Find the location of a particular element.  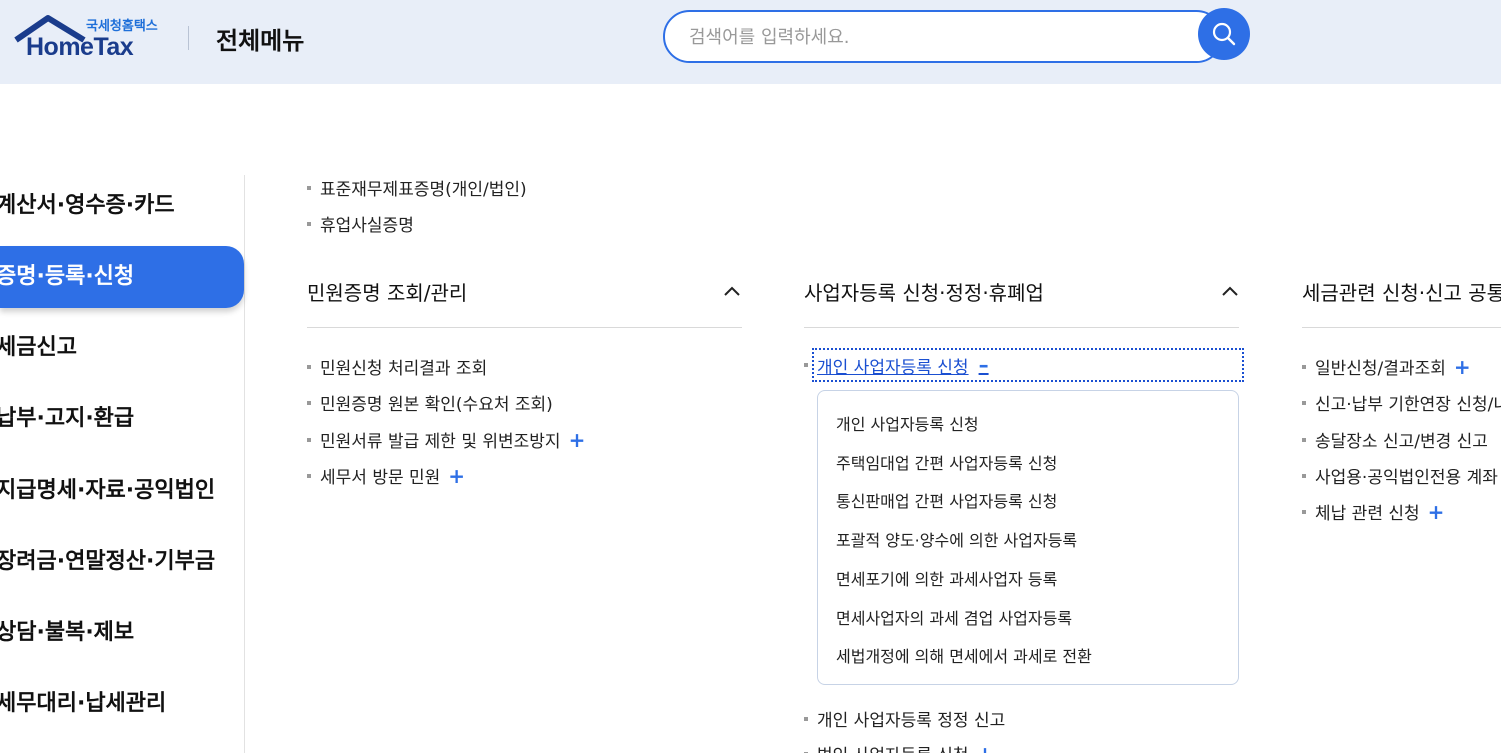

link-delinquency: 체납 관련 신청 + is located at coordinates (1373, 511).